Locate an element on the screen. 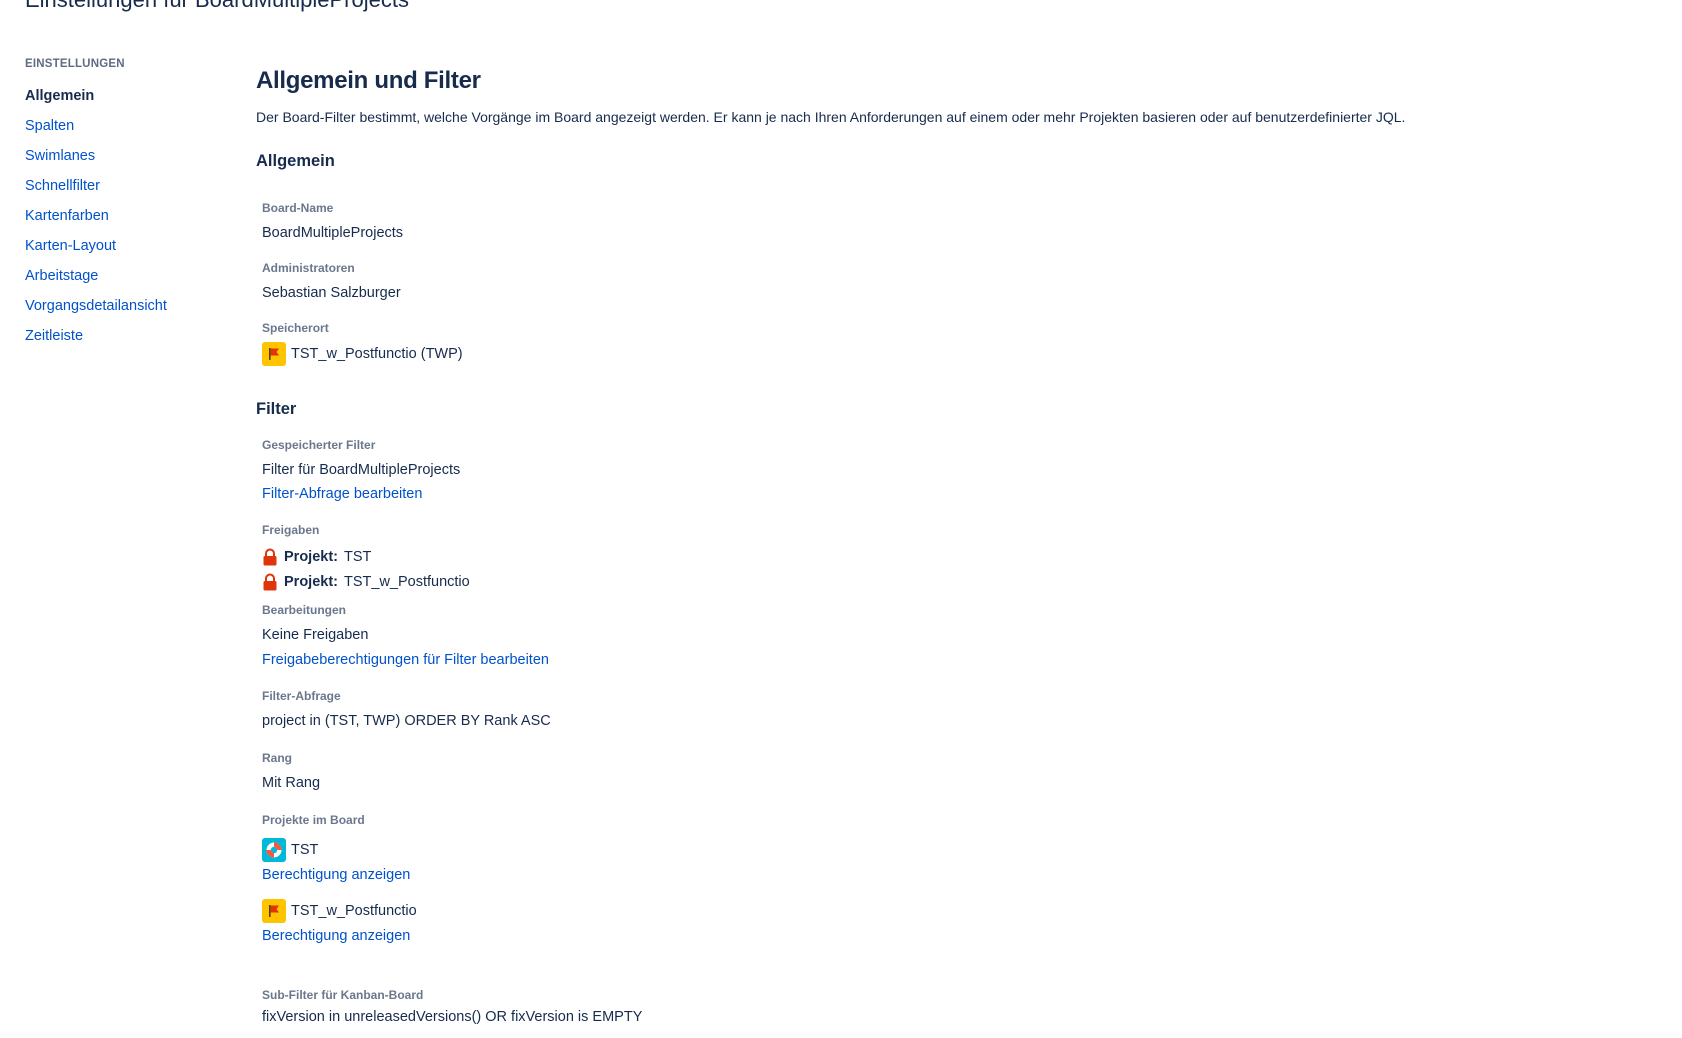  administrators-value: Sebastian Salzburger is located at coordinates (331, 293).